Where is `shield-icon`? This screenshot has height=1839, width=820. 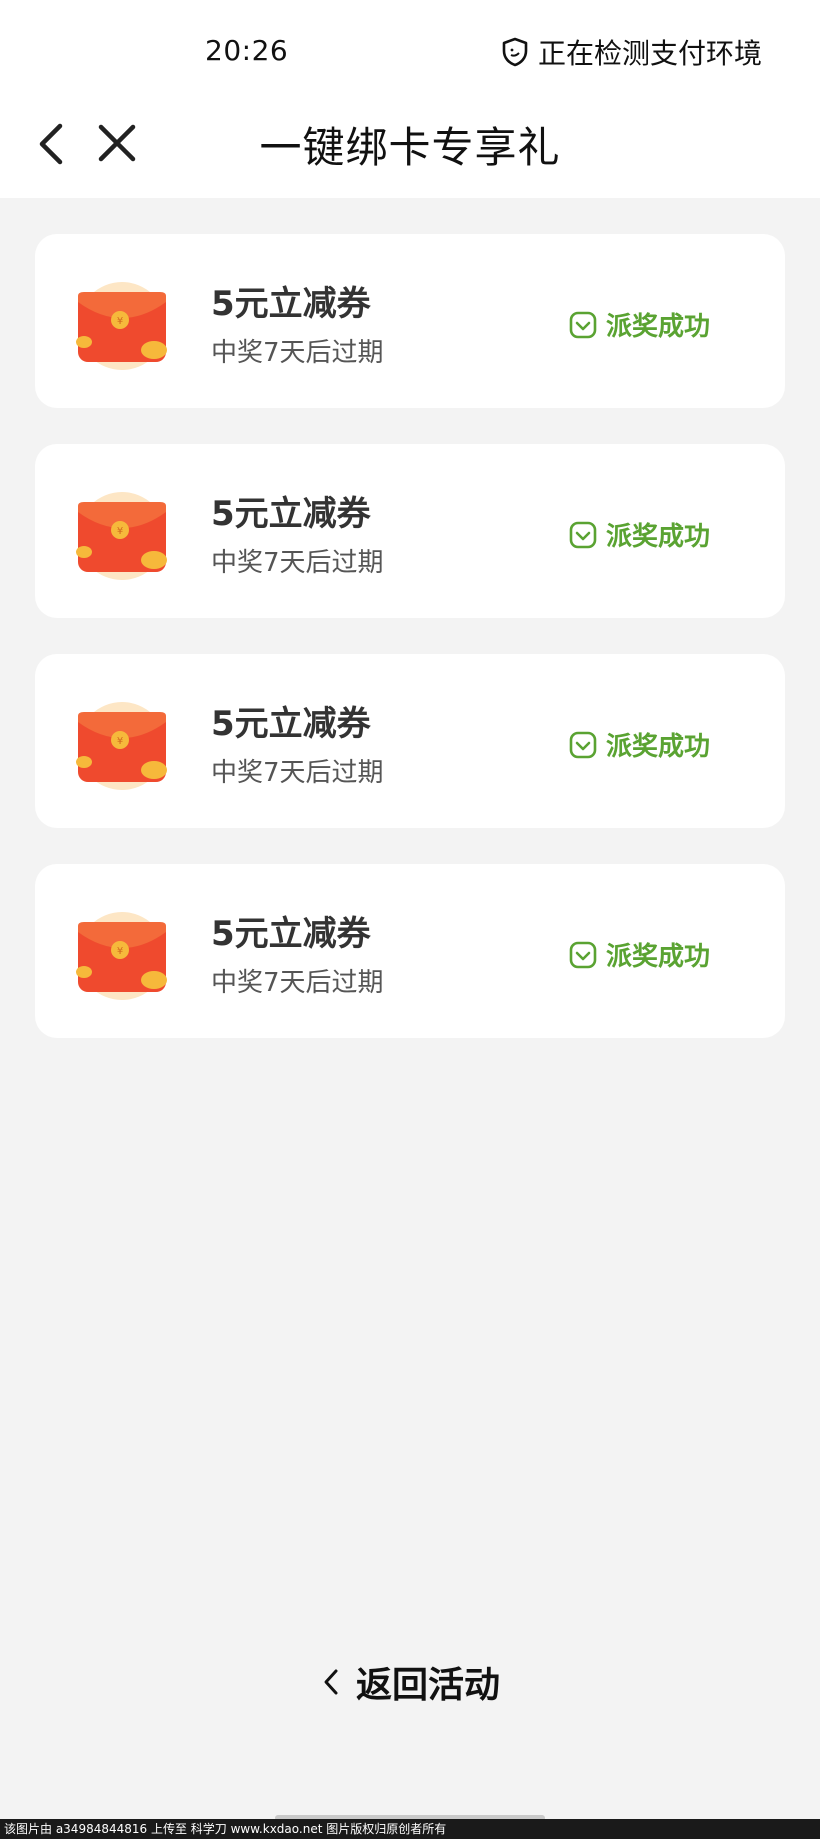 shield-icon is located at coordinates (515, 52).